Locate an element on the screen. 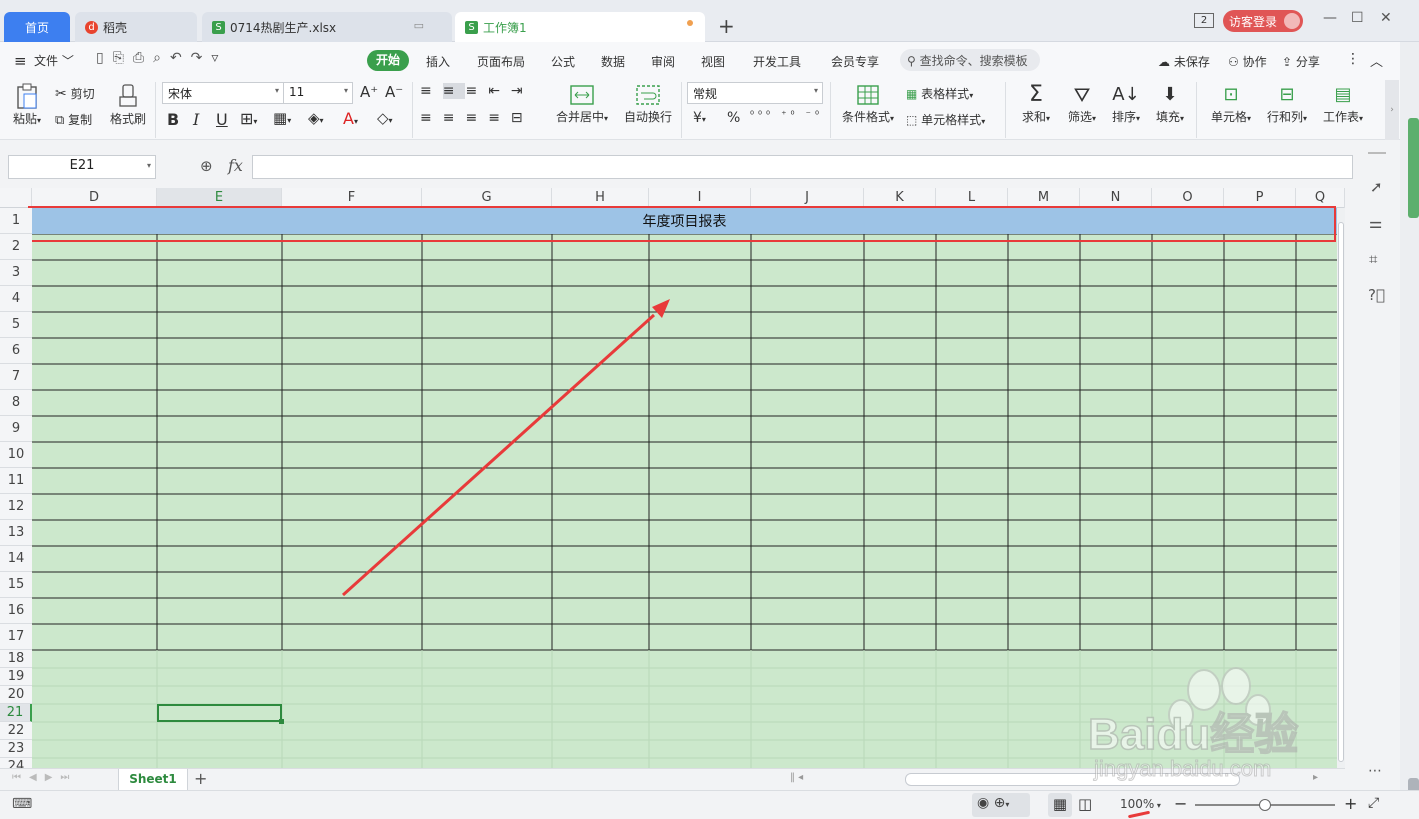 The height and width of the screenshot is (819, 1419). new-tab-button: + is located at coordinates (726, 26).